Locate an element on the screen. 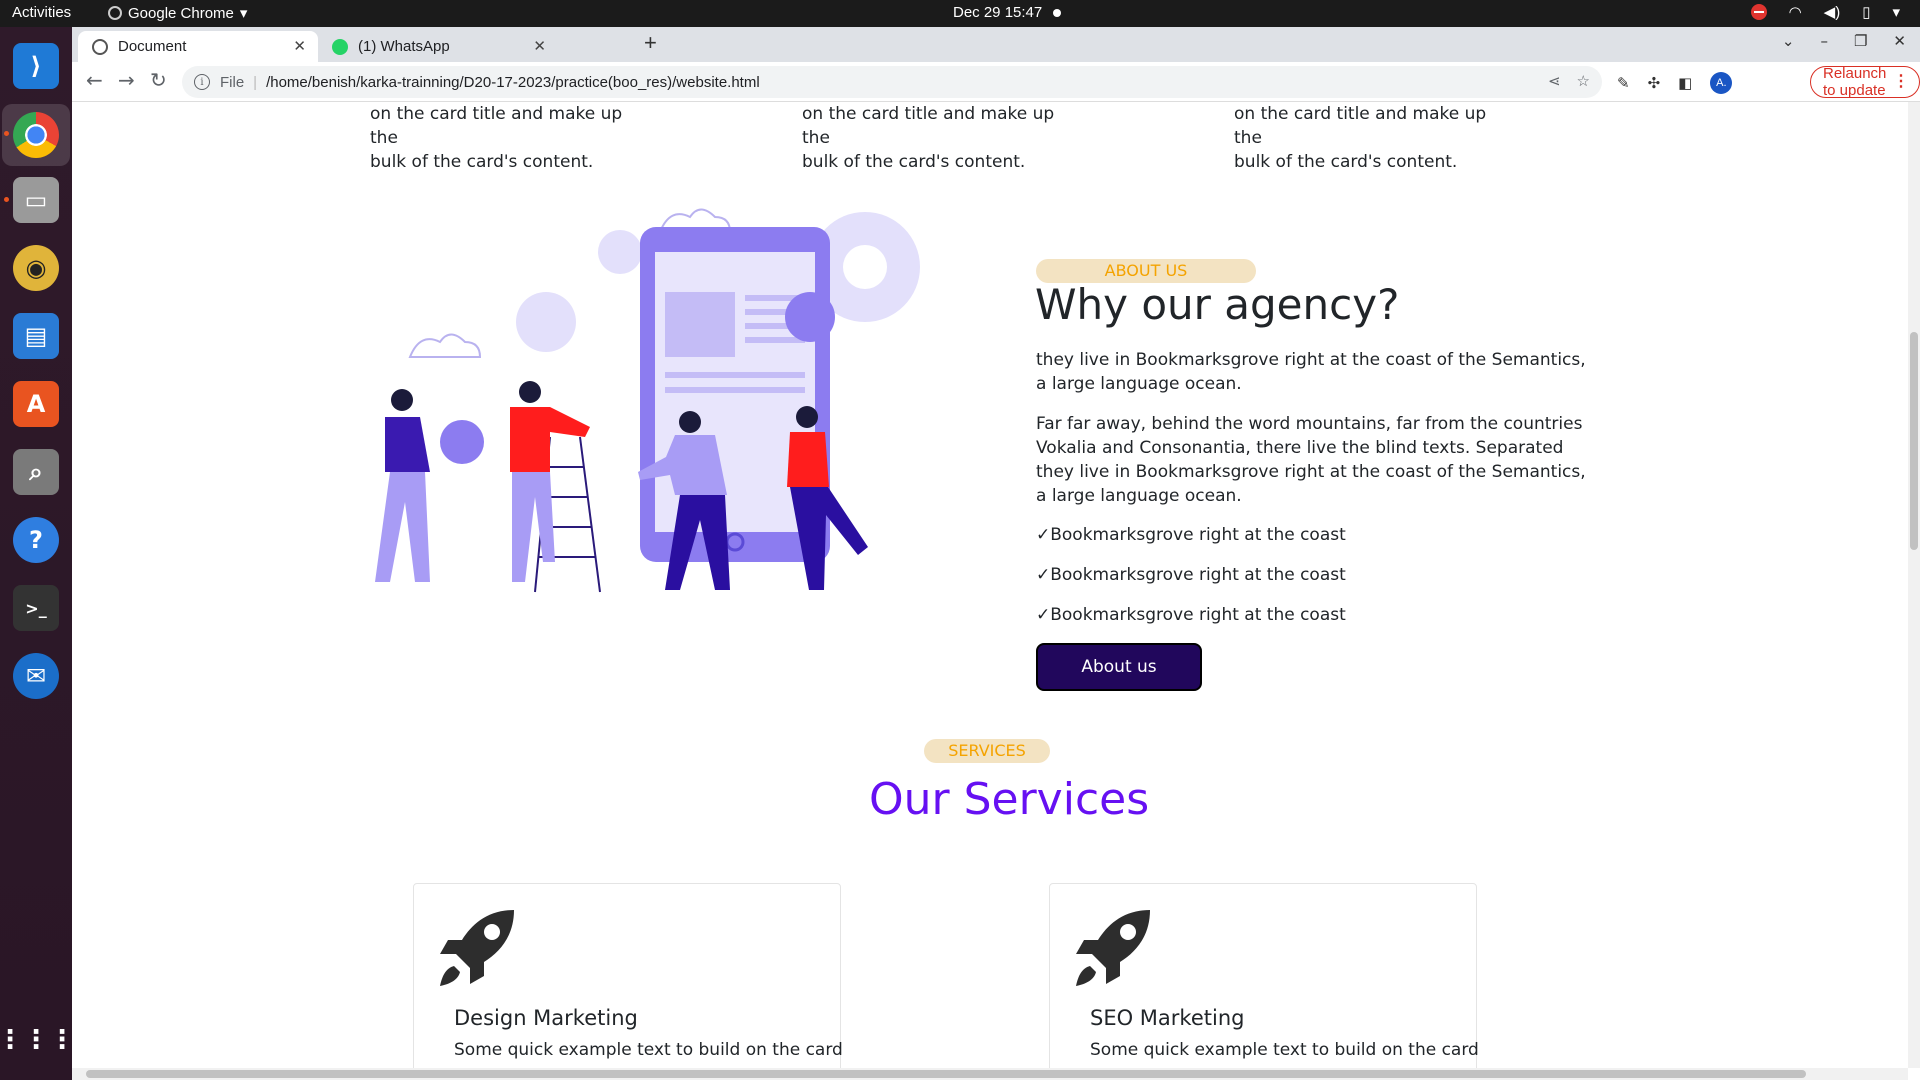 The width and height of the screenshot is (1920, 1080). volume-icon: ◀) is located at coordinates (1832, 12).